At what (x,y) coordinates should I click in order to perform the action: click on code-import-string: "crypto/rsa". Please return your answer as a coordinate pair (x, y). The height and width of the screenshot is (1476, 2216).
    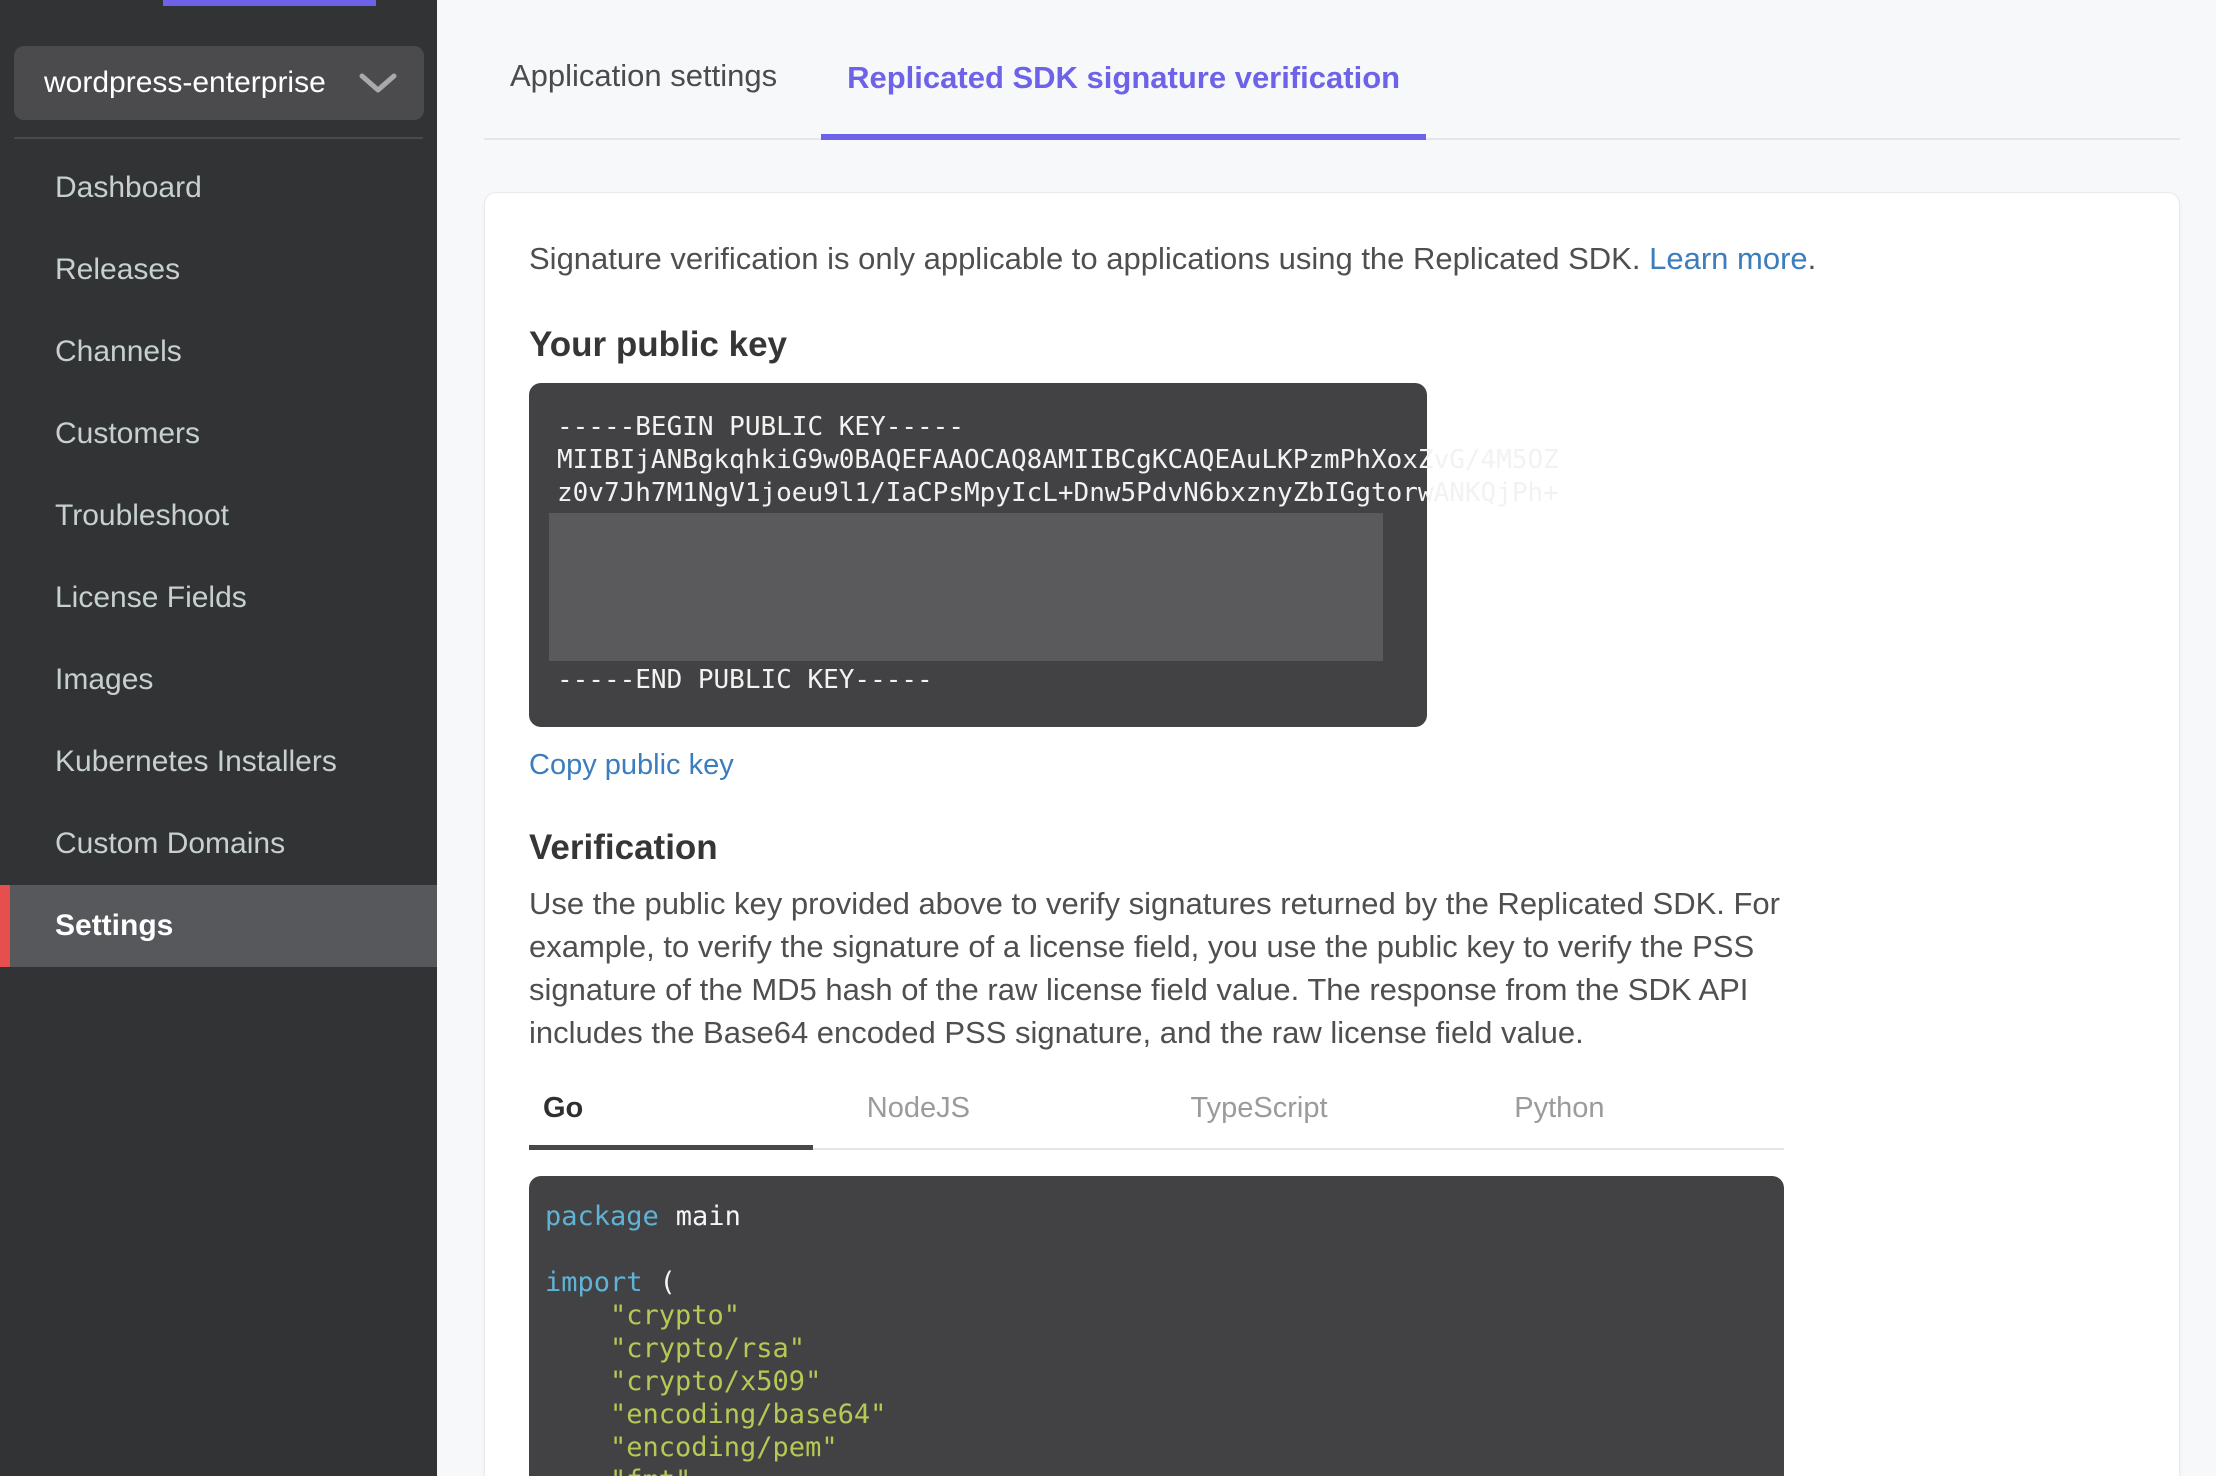
    Looking at the image, I should click on (708, 1348).